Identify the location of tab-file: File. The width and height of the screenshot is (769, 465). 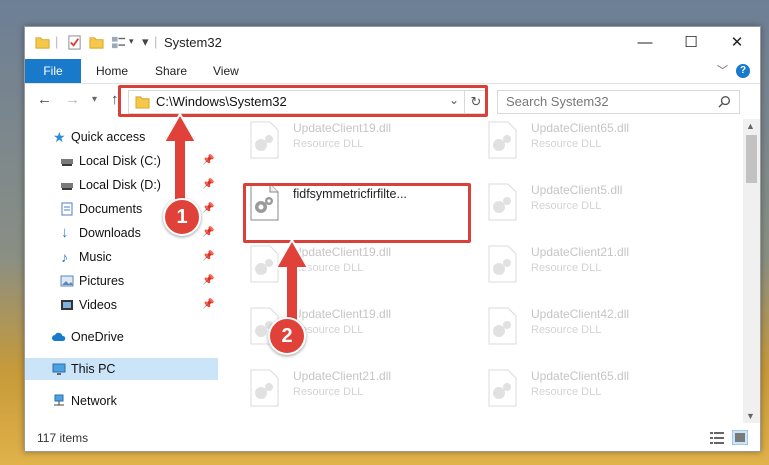
(53, 71).